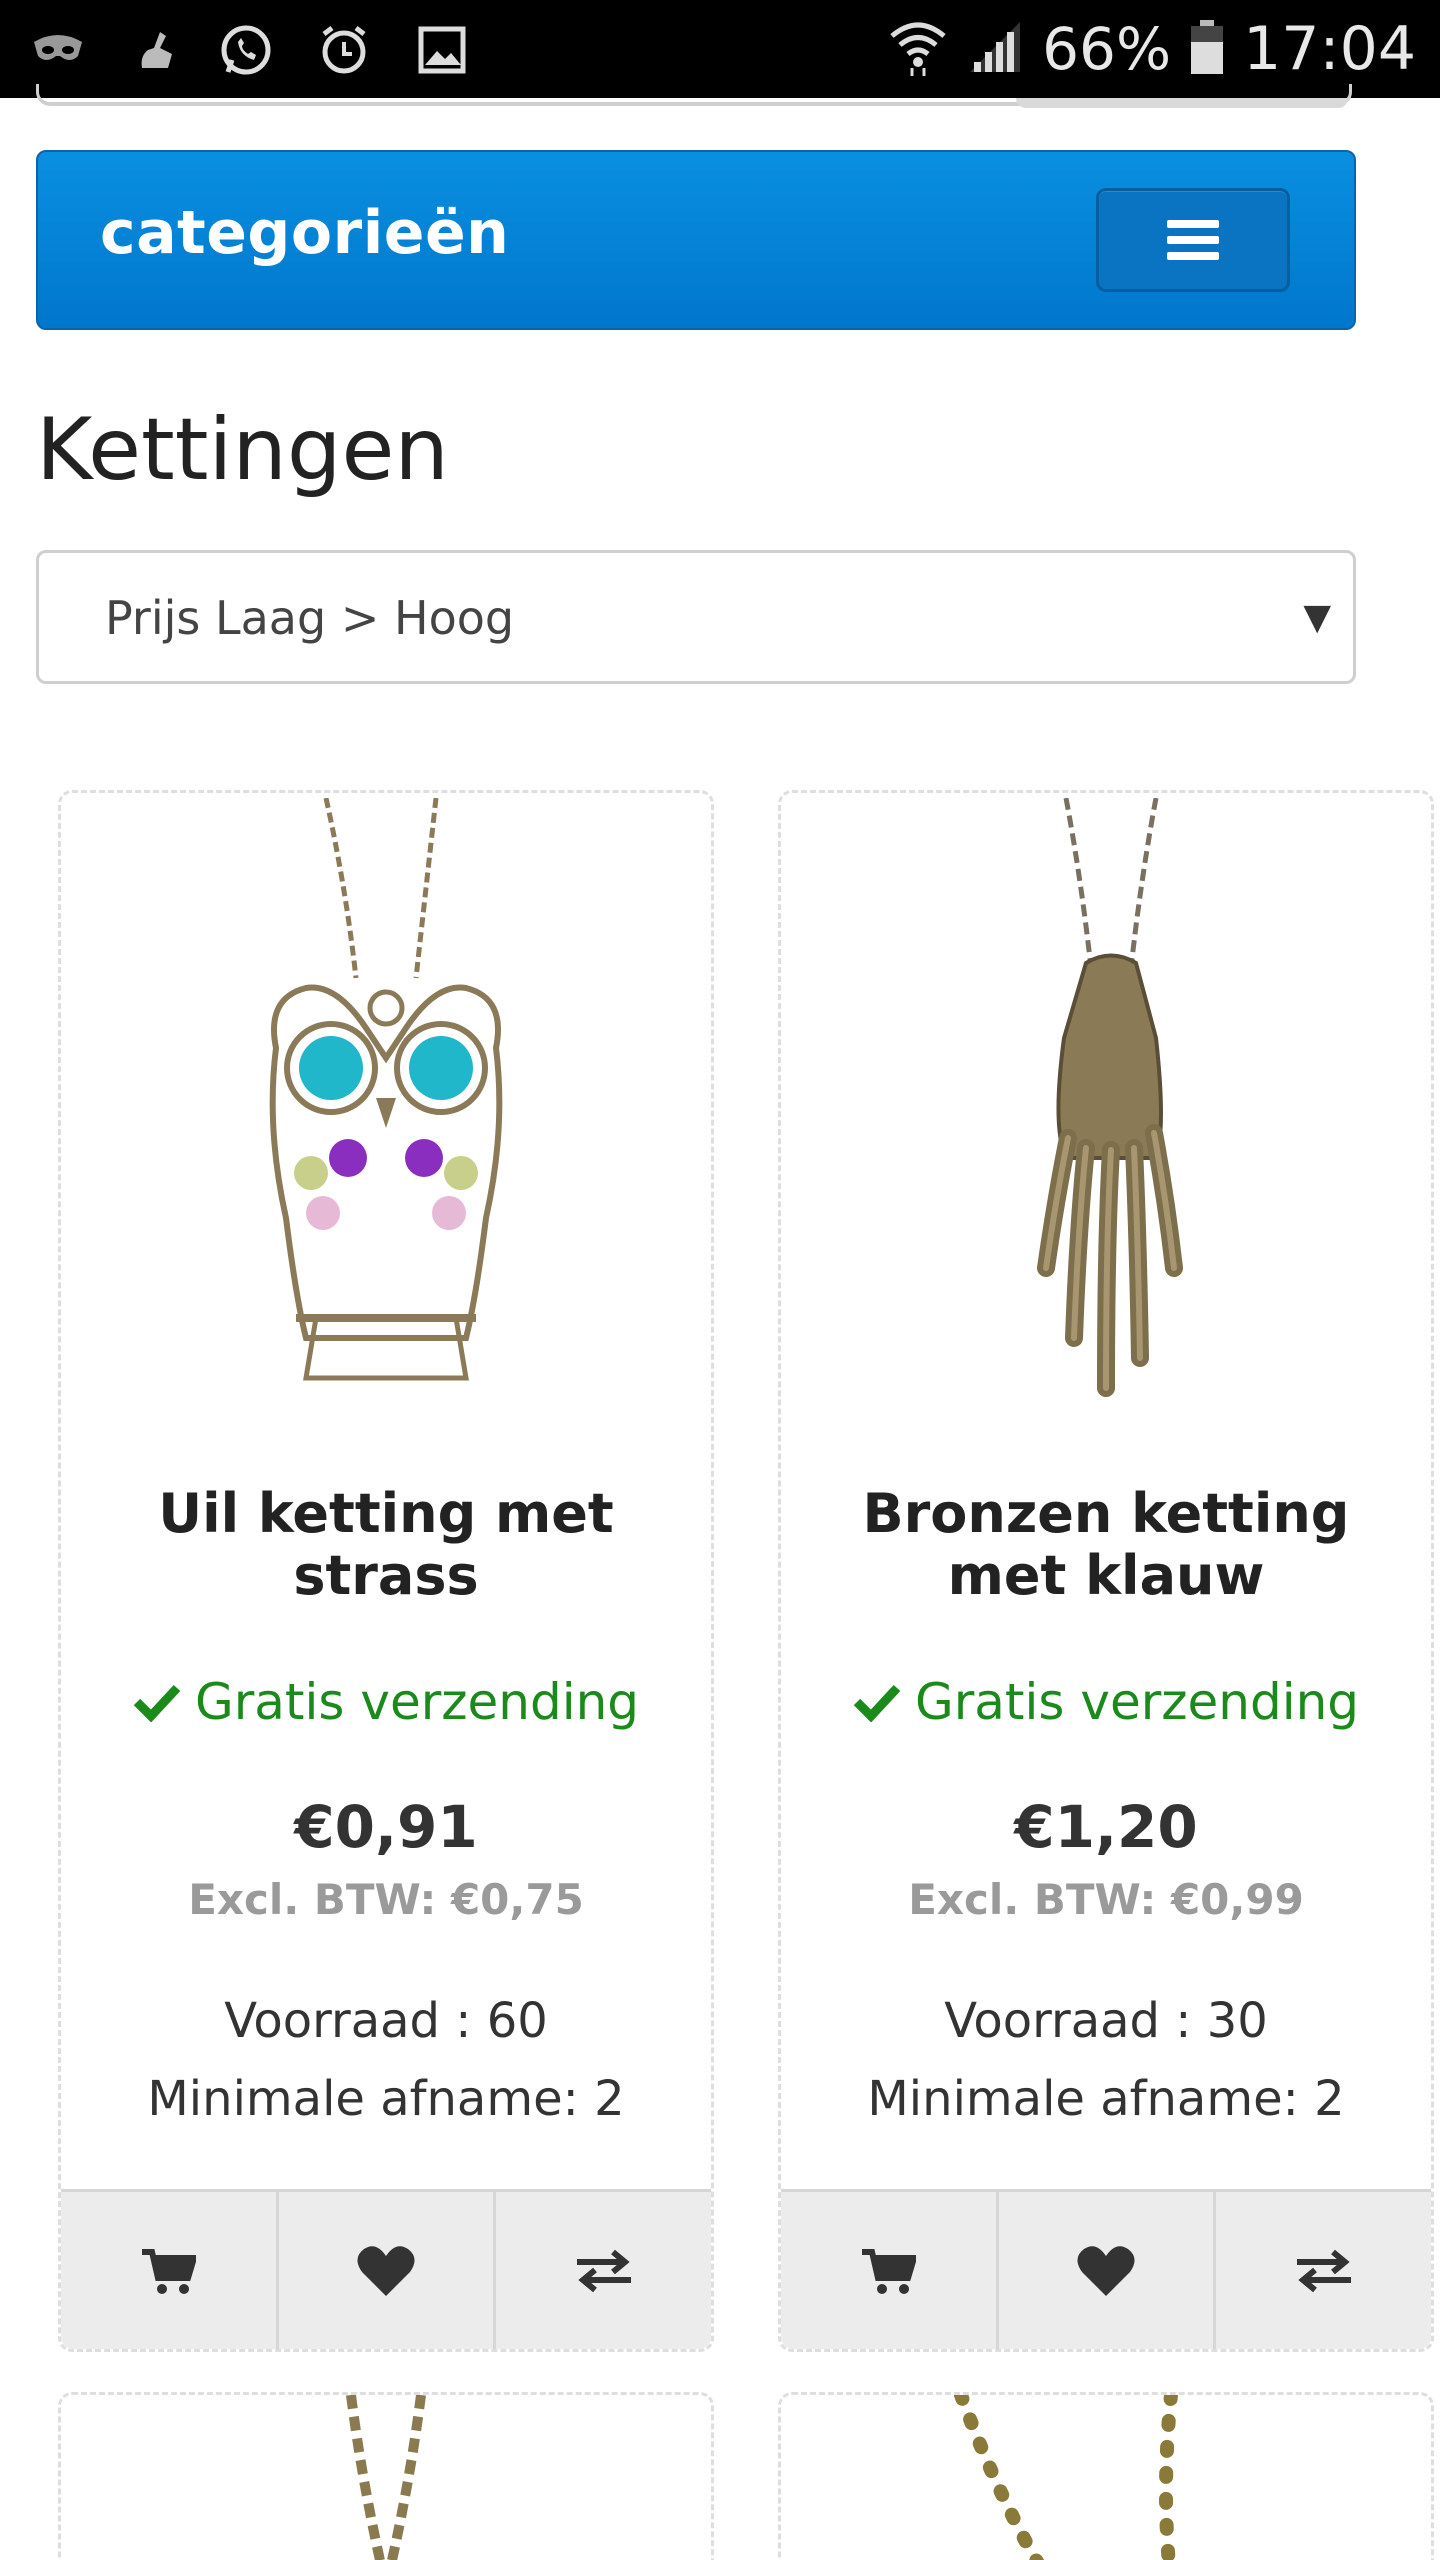 Image resolution: width=1440 pixels, height=2560 pixels. What do you see at coordinates (386, 2021) in the screenshot?
I see `stock-info: Voorraad : 60` at bounding box center [386, 2021].